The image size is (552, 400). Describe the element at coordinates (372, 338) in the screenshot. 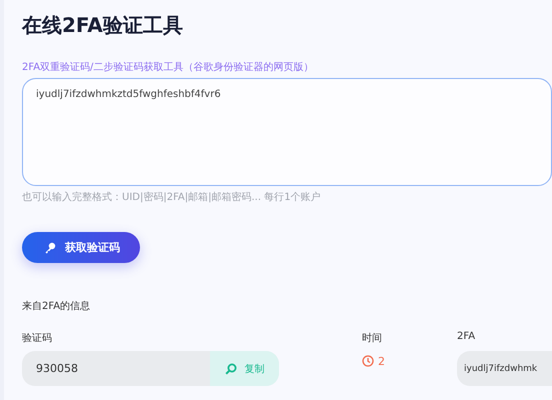

I see `time-label: 时间` at that location.